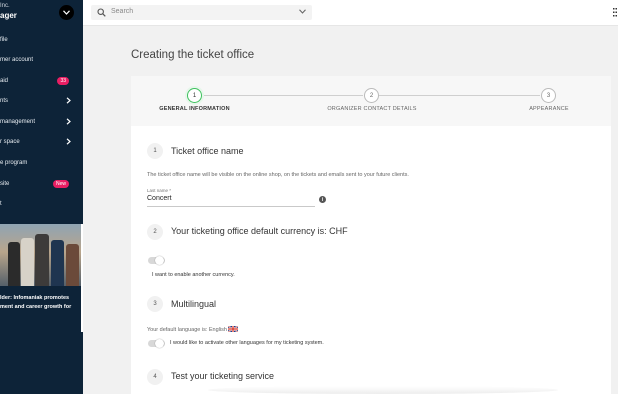  I want to click on ticket-office-name-input: Concert, so click(159, 198).